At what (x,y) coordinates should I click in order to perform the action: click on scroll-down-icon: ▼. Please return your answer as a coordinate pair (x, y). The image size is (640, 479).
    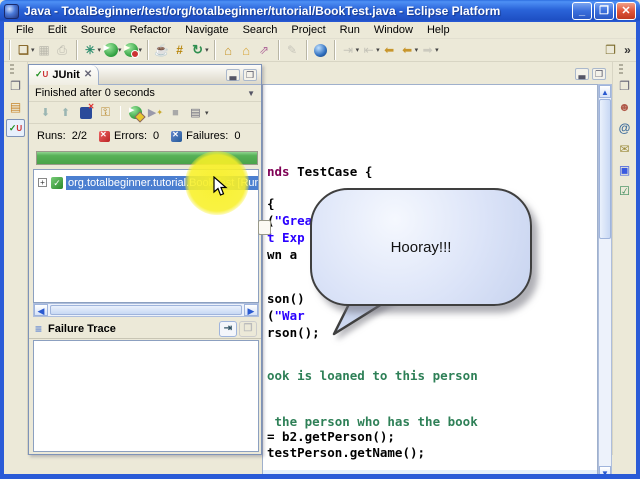
    Looking at the image, I should click on (605, 470).